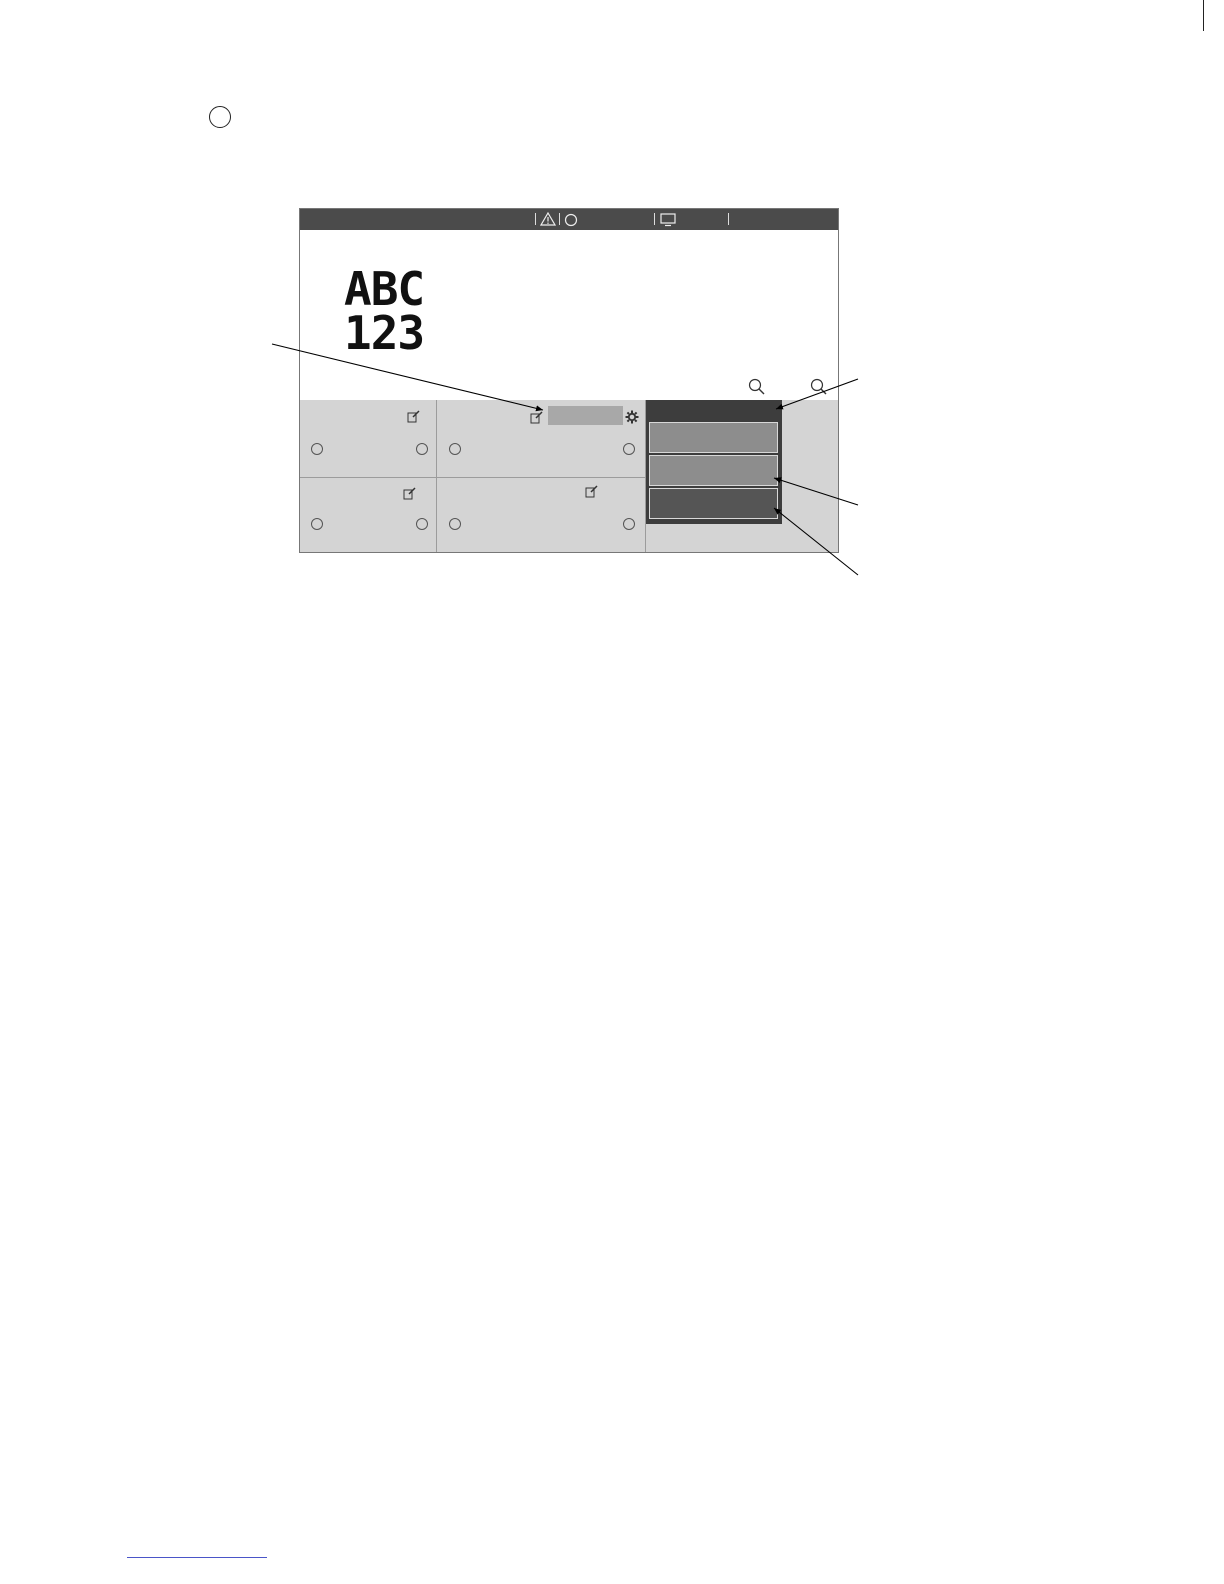  Describe the element at coordinates (220, 117) in the screenshot. I see `step-number-marker` at that location.